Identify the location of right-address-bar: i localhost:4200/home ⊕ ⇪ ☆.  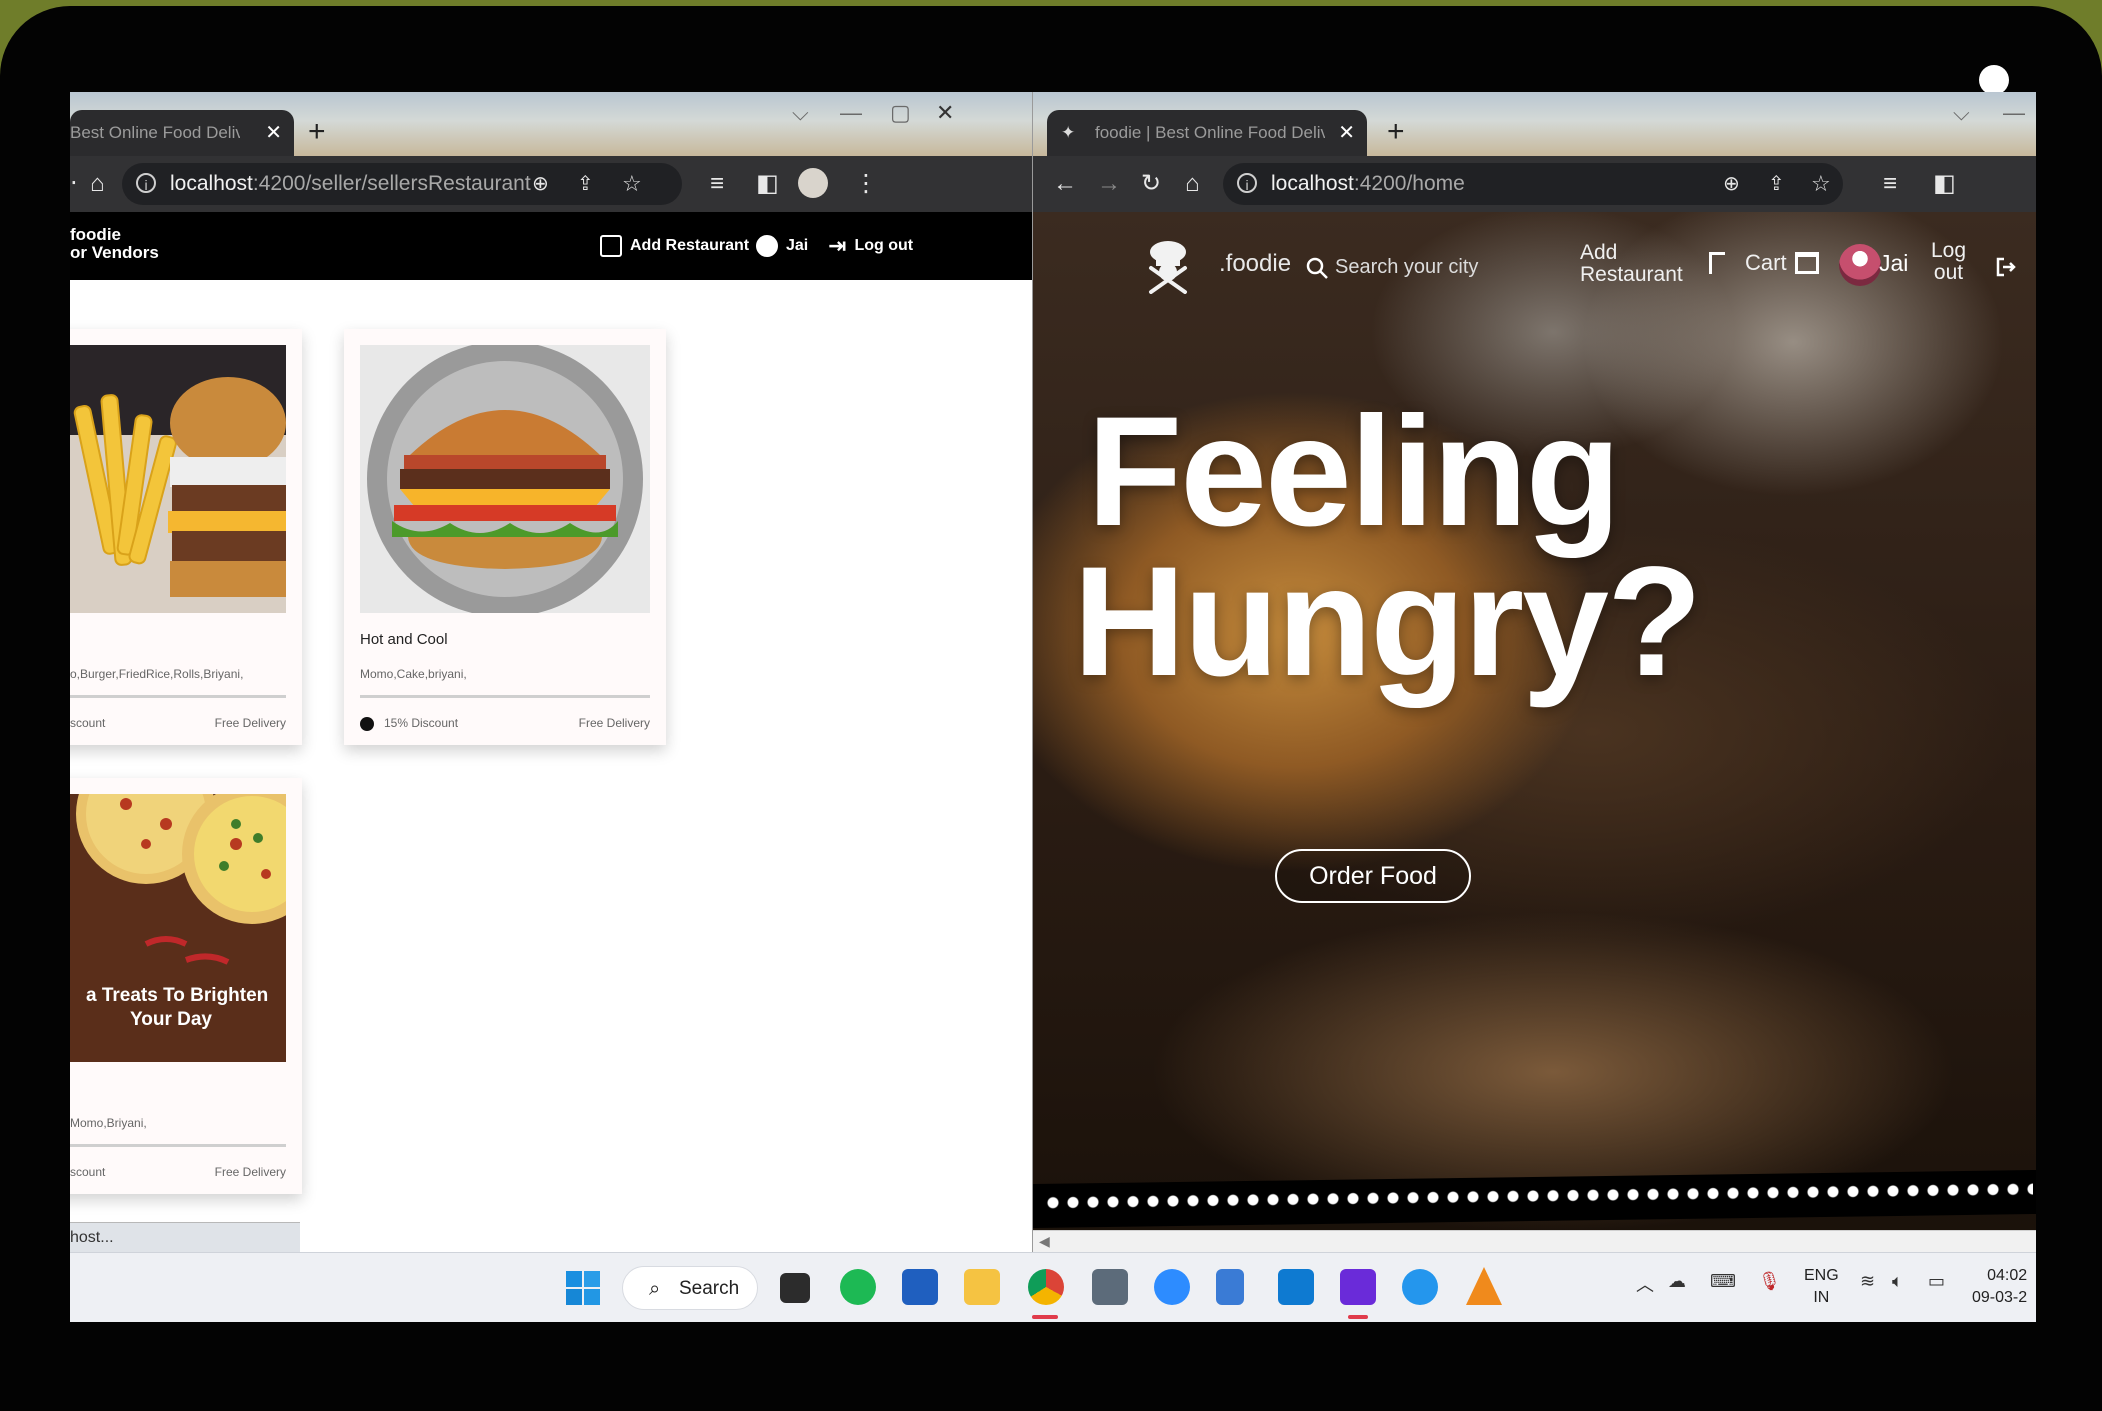
(1533, 184).